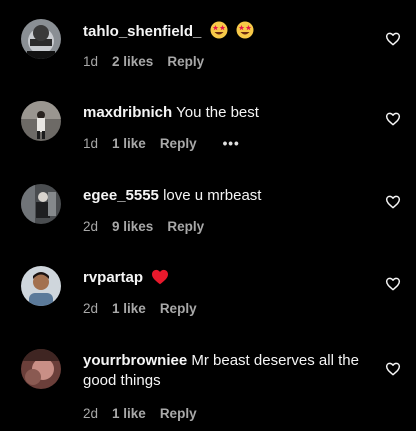  Describe the element at coordinates (127, 112) in the screenshot. I see `comment-username: maxdribnich` at that location.